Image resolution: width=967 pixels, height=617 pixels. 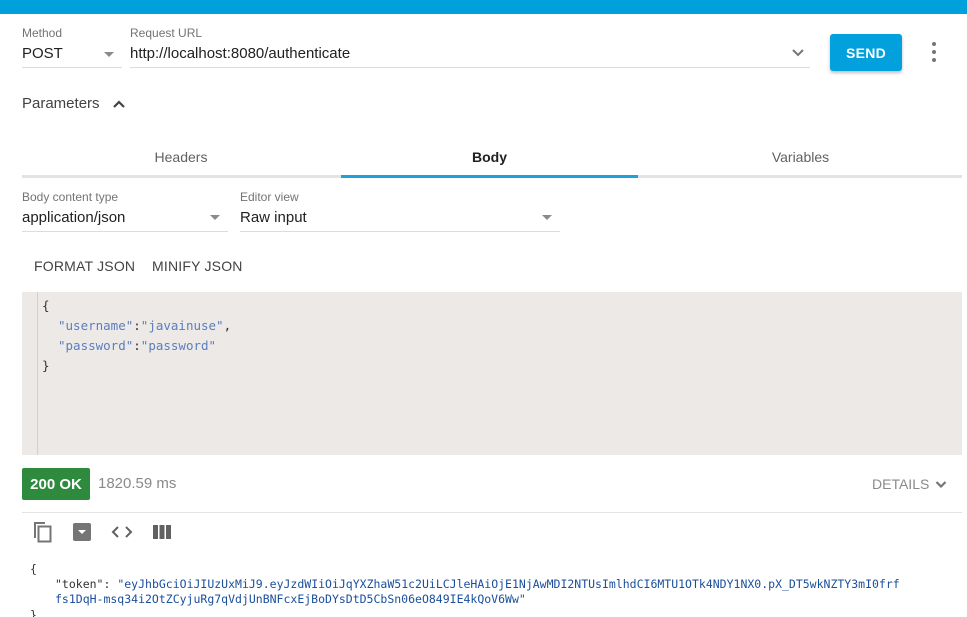 I want to click on content-type-dropdown-icon, so click(x=215, y=217).